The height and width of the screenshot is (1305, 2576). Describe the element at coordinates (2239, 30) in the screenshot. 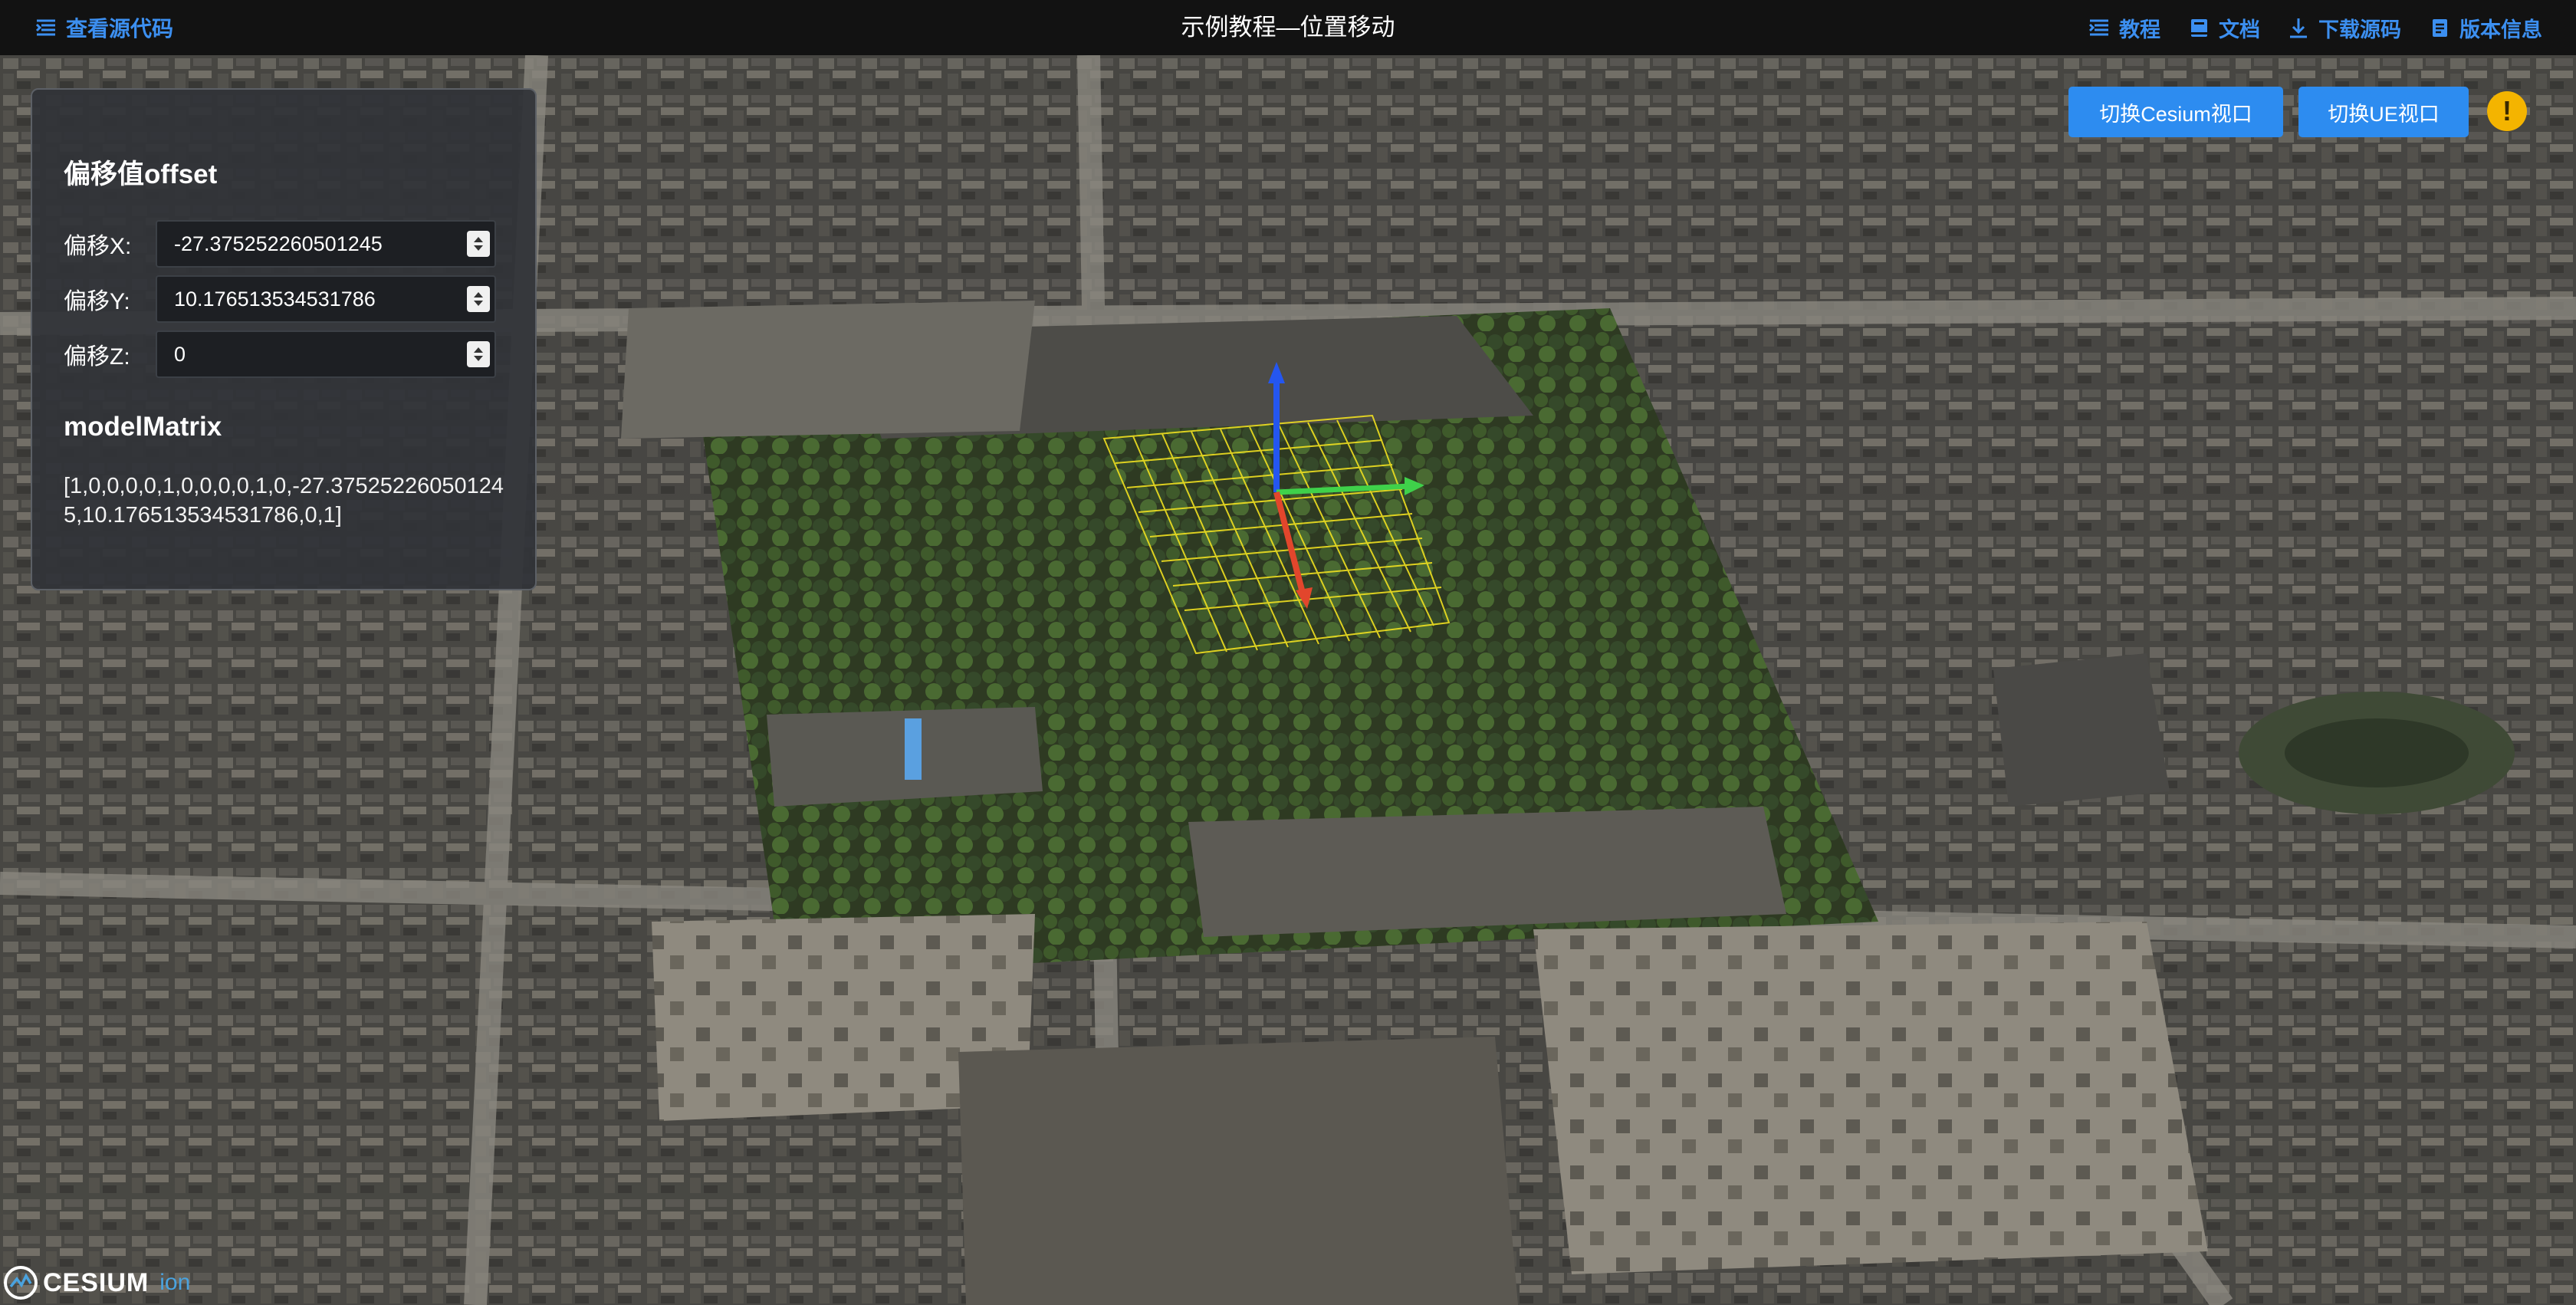

I see `nav-docs-label: 文档` at that location.